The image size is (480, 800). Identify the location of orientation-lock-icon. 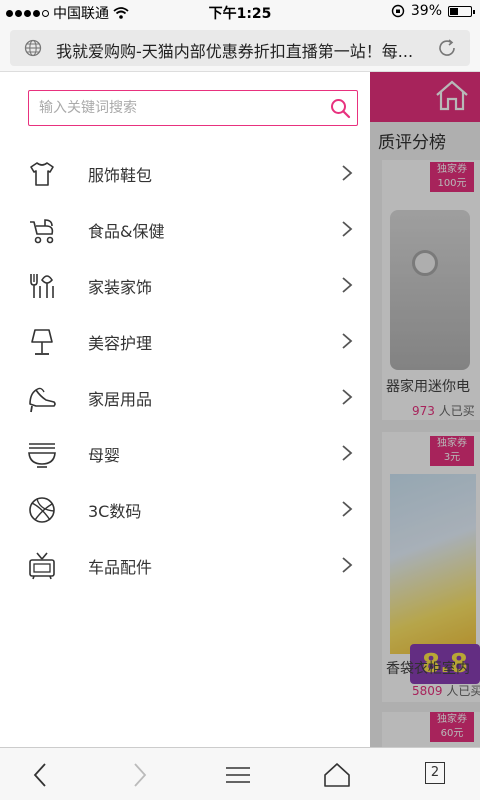
(398, 11).